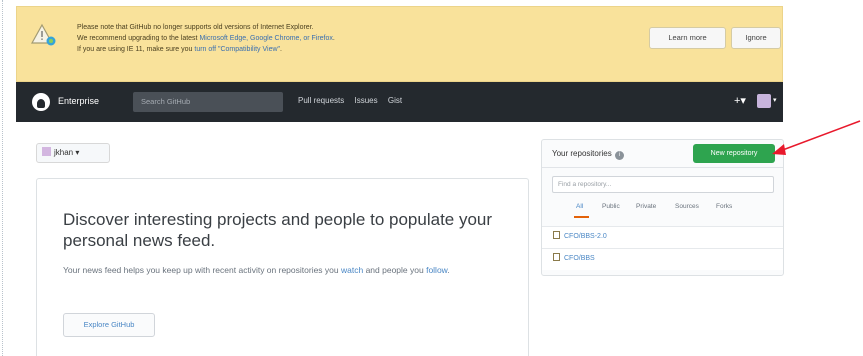 The image size is (863, 356). What do you see at coordinates (687, 206) in the screenshot?
I see `filter-sources: Sources` at bounding box center [687, 206].